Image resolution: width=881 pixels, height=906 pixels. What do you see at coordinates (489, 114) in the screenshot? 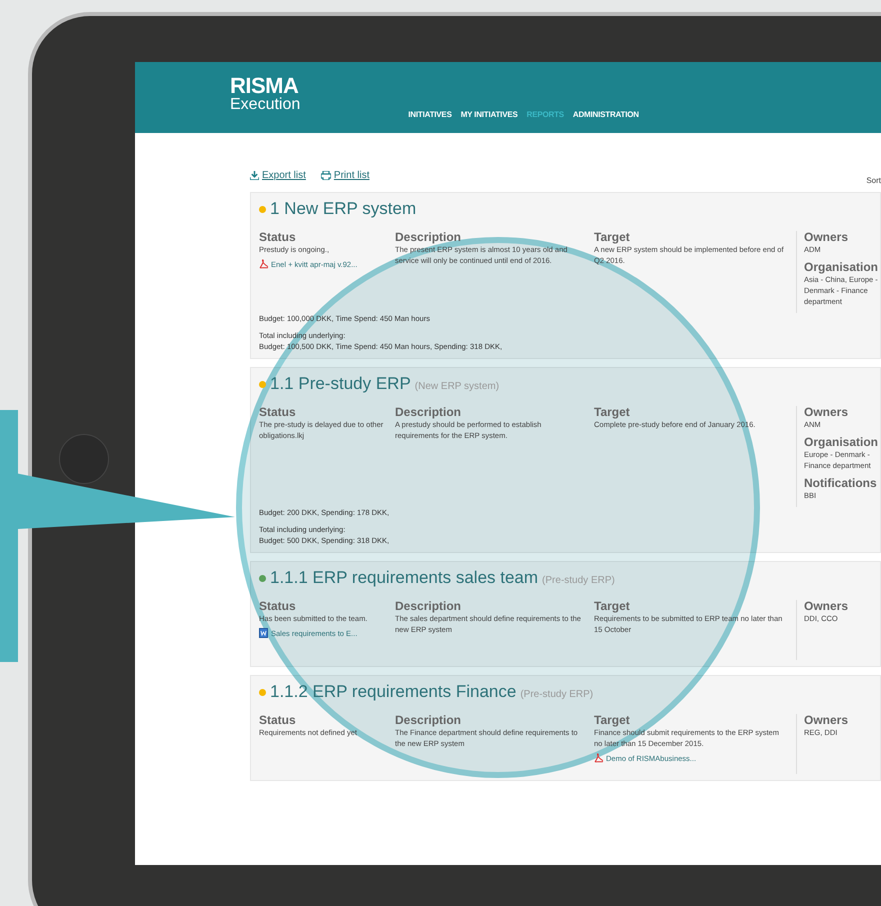
I see `nav-tab: MY INITIATIVES` at bounding box center [489, 114].